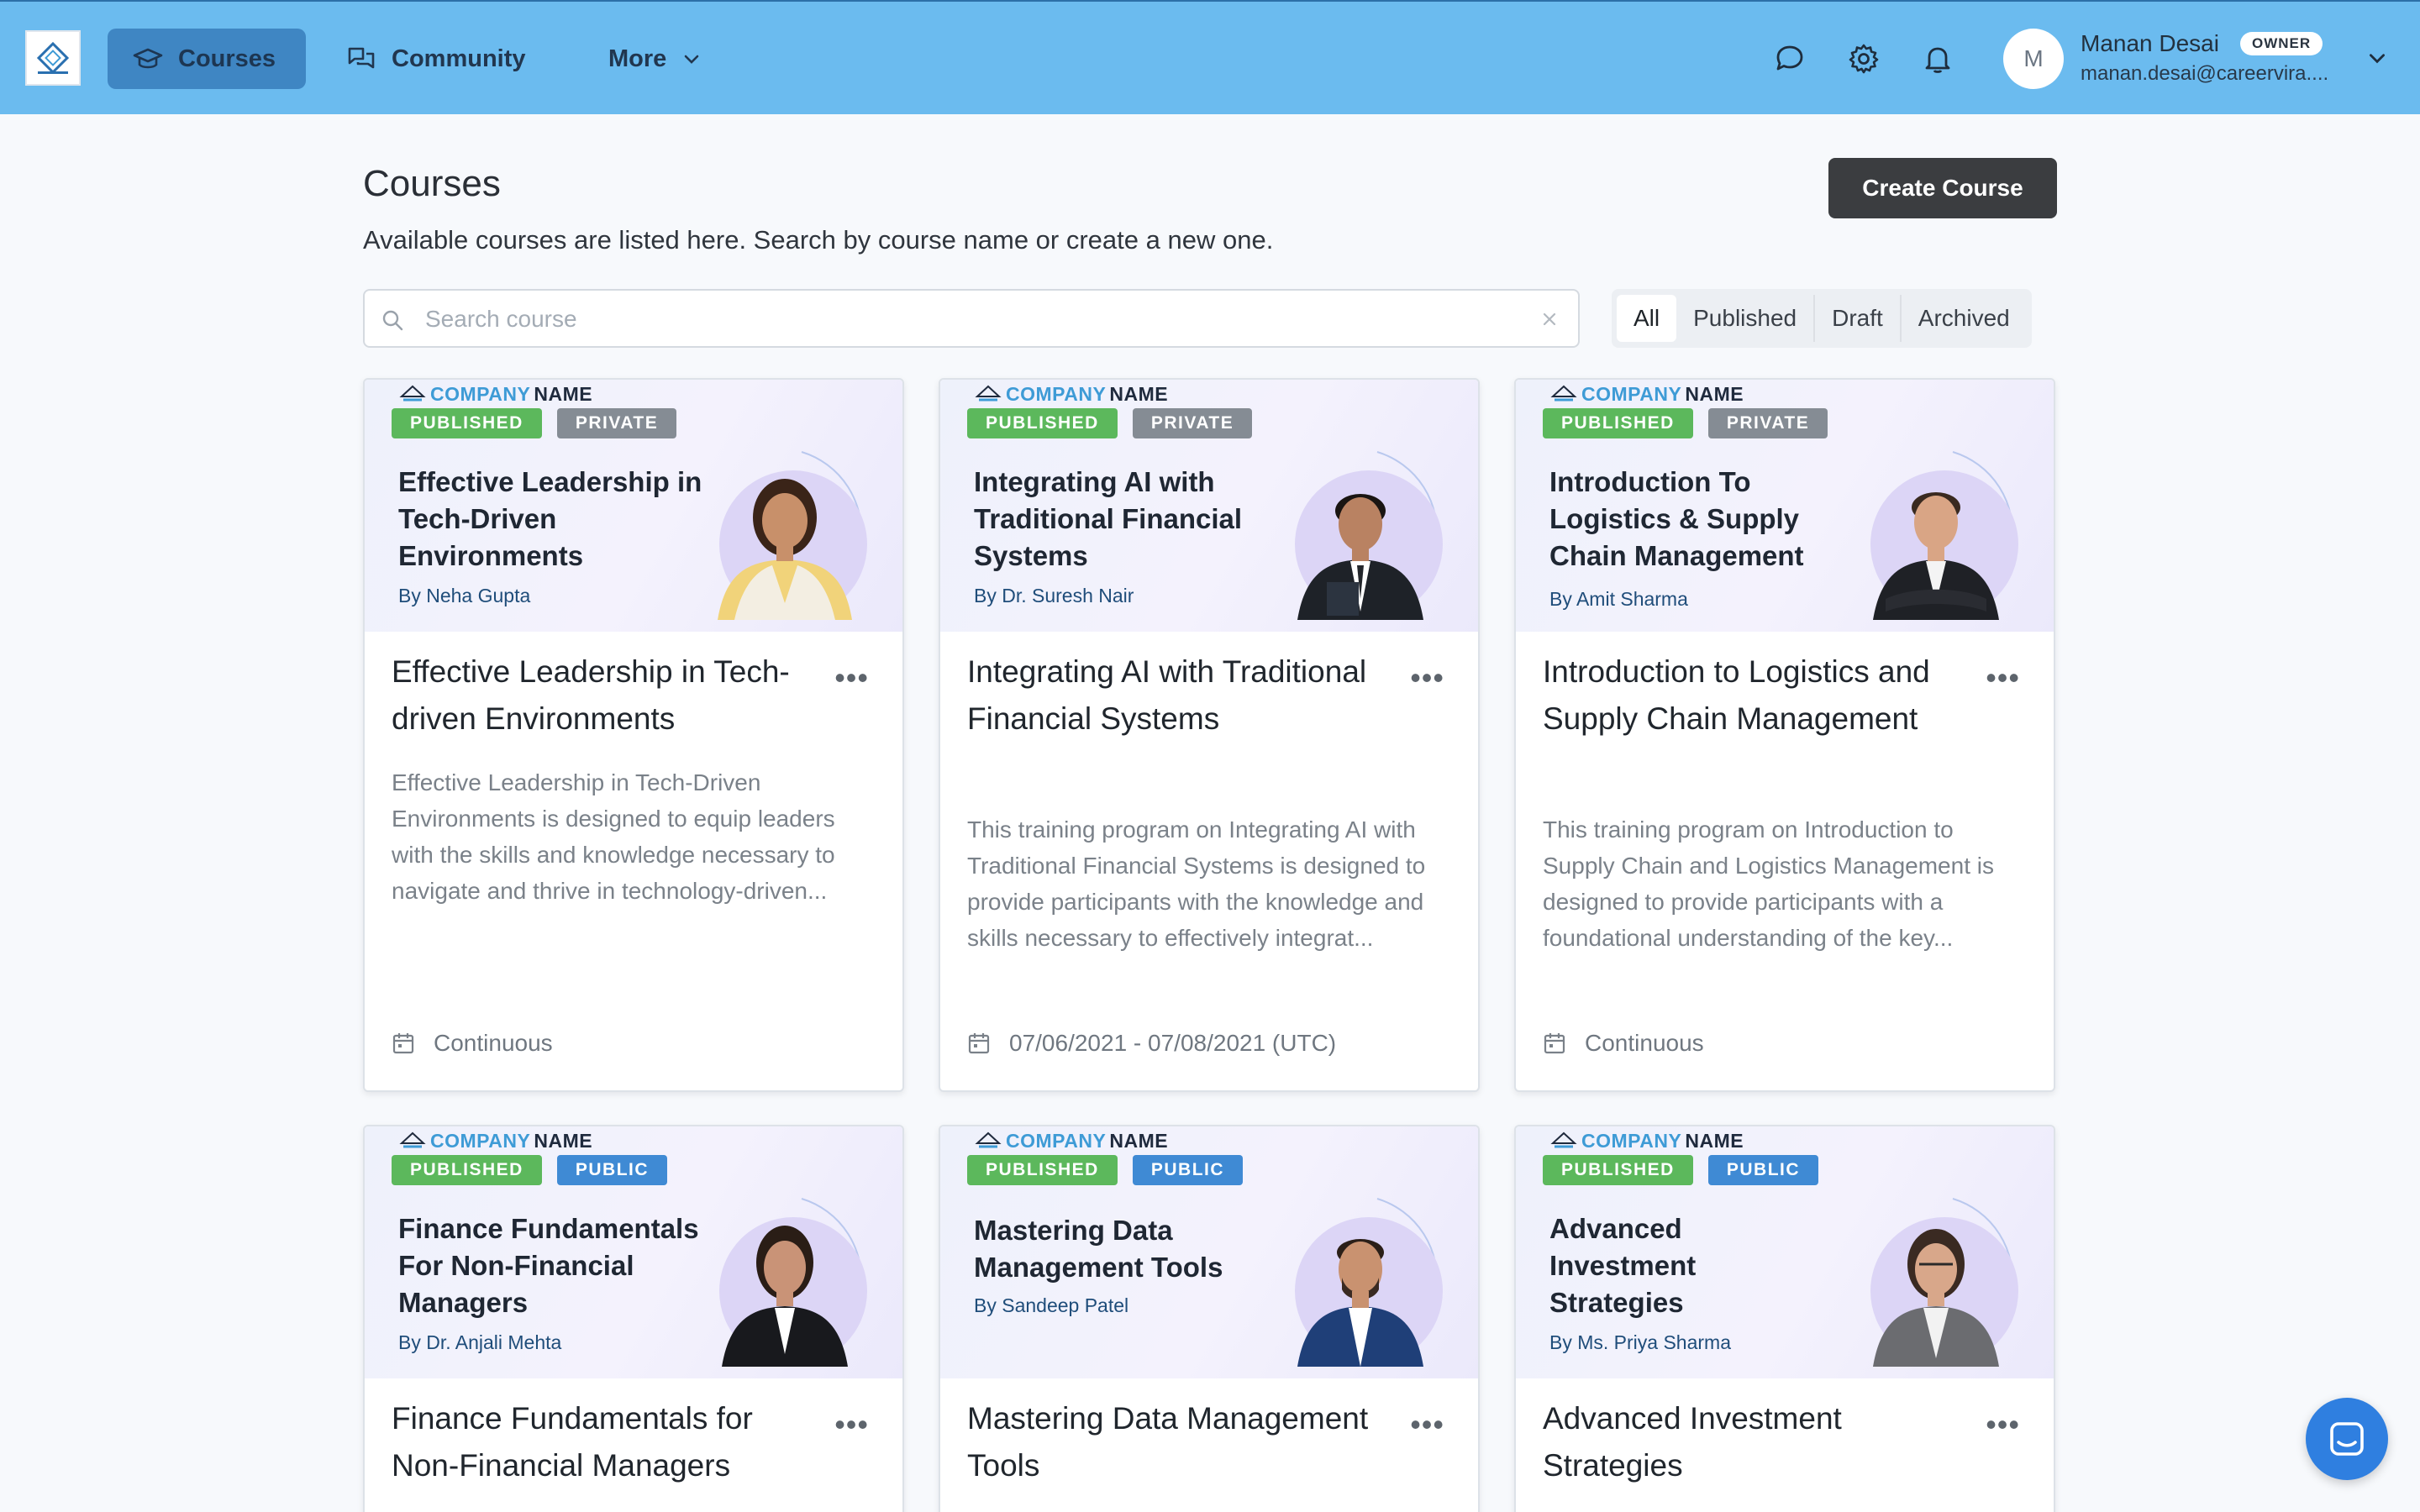 This screenshot has width=2420, height=1512. I want to click on course-title: Advanced Investment Strategies, so click(1753, 1442).